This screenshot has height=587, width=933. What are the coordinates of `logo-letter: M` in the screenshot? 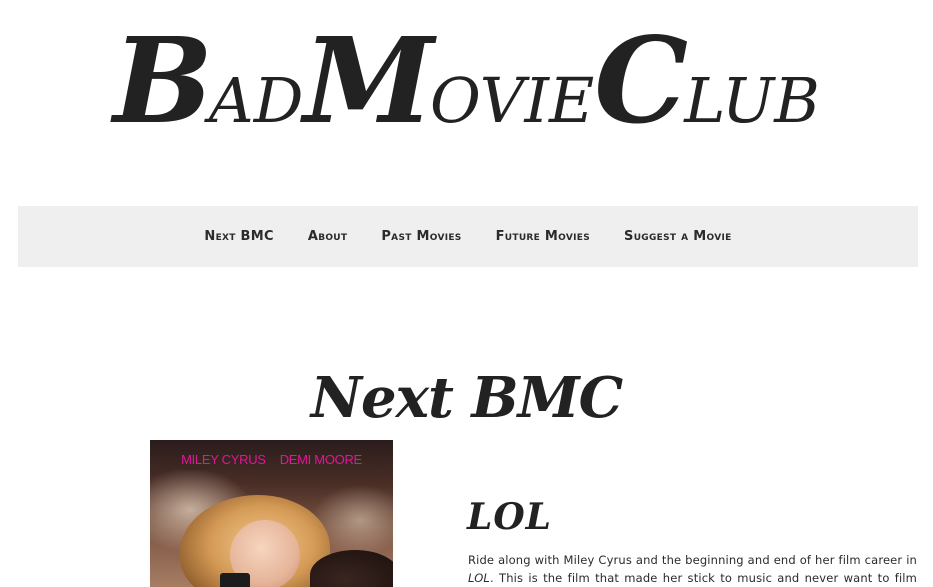 It's located at (368, 80).